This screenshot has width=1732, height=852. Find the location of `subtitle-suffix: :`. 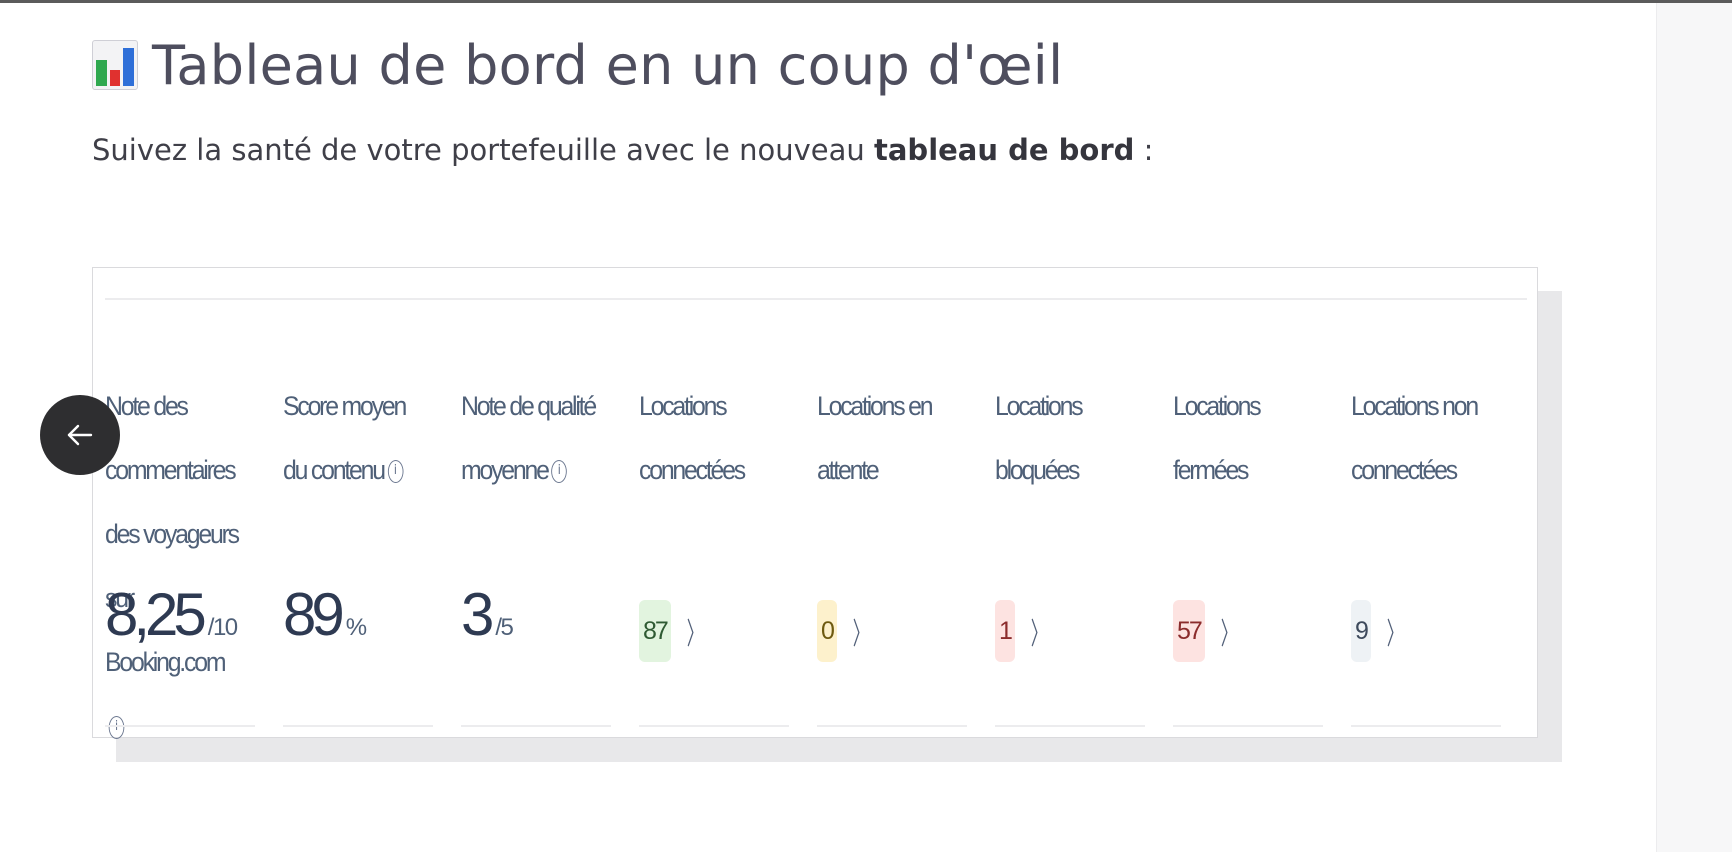

subtitle-suffix: : is located at coordinates (1144, 150).